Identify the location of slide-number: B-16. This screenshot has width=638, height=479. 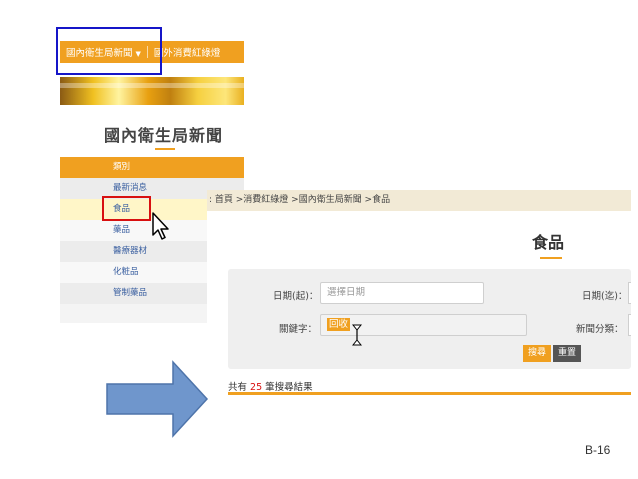
(598, 450).